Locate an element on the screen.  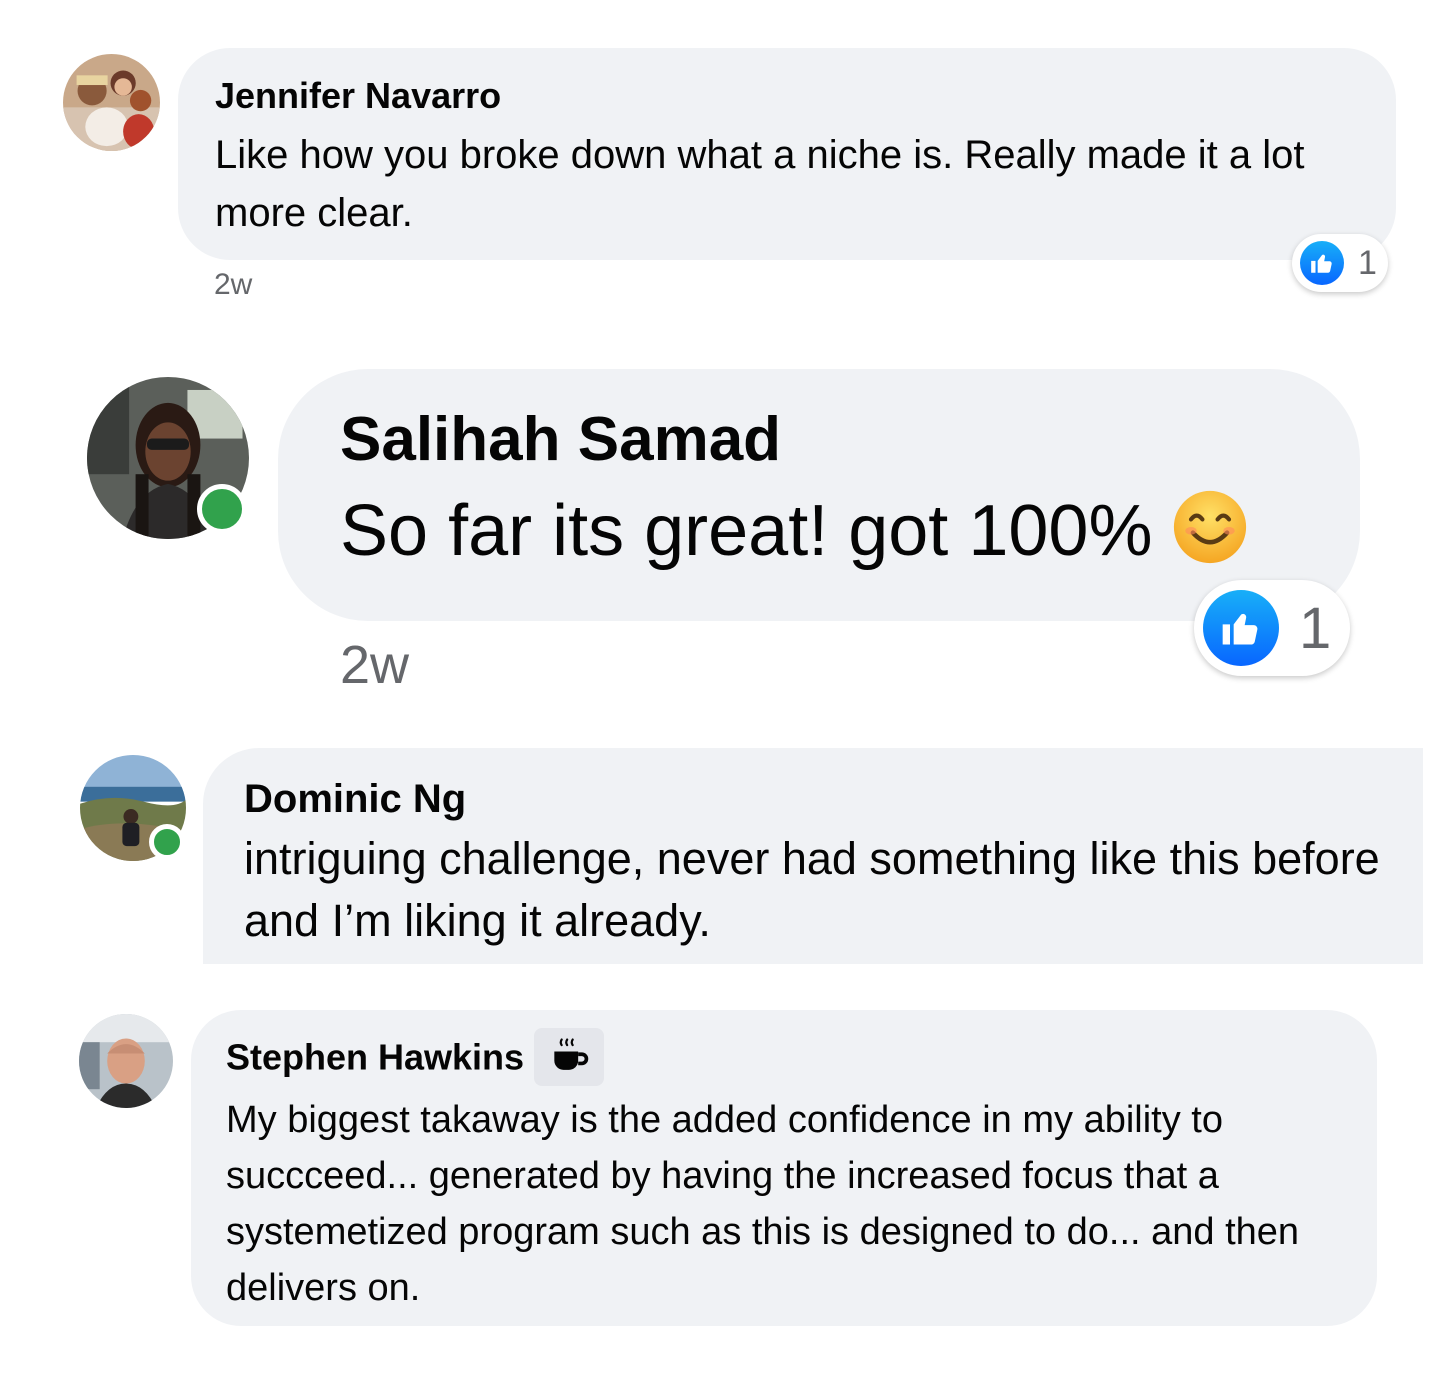
comment-author: Jennifer Navarro is located at coordinates (785, 96).